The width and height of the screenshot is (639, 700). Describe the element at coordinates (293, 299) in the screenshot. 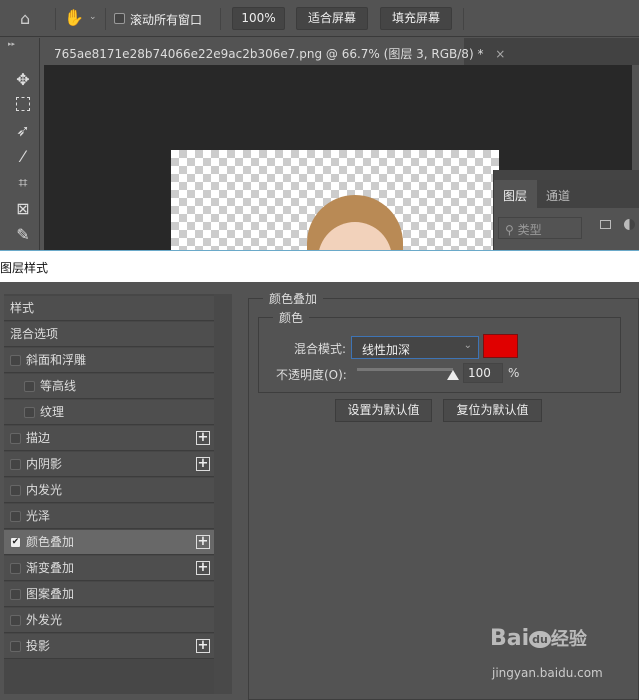

I see `section-title: 颜色叠加` at that location.